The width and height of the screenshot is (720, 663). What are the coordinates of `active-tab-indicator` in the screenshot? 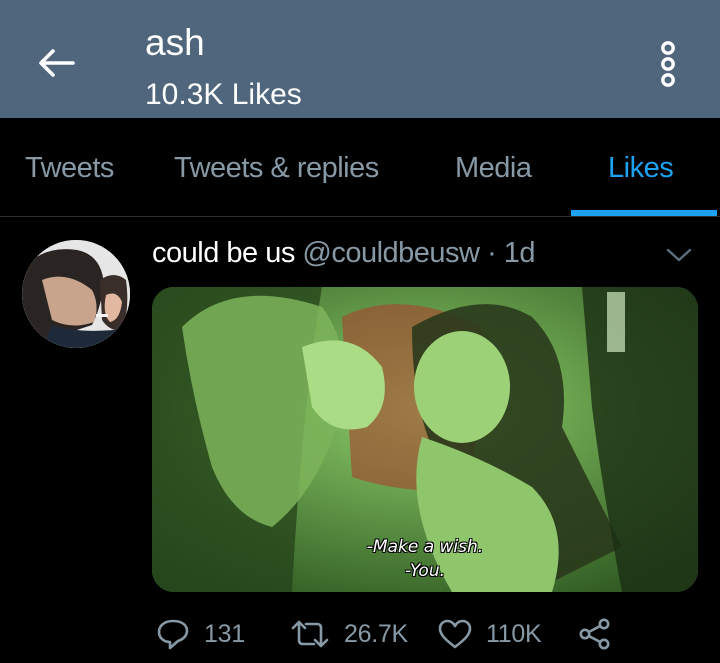 It's located at (644, 213).